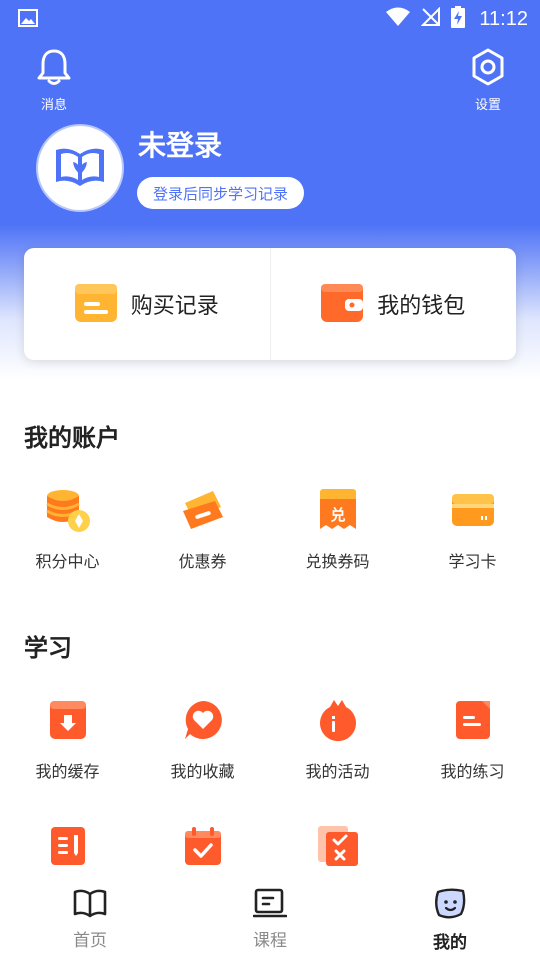 The image size is (540, 960). I want to click on purchase-records-button: 购买记录, so click(147, 304).